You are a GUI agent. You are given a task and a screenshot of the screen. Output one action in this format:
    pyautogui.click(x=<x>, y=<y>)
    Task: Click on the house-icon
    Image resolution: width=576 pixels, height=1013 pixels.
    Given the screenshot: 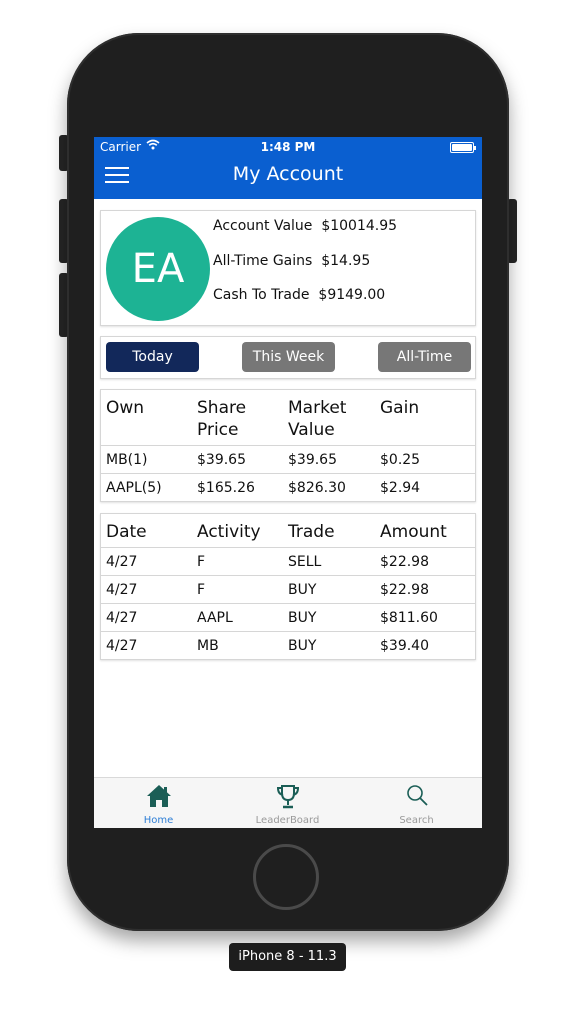 What is the action you would take?
    pyautogui.click(x=159, y=796)
    